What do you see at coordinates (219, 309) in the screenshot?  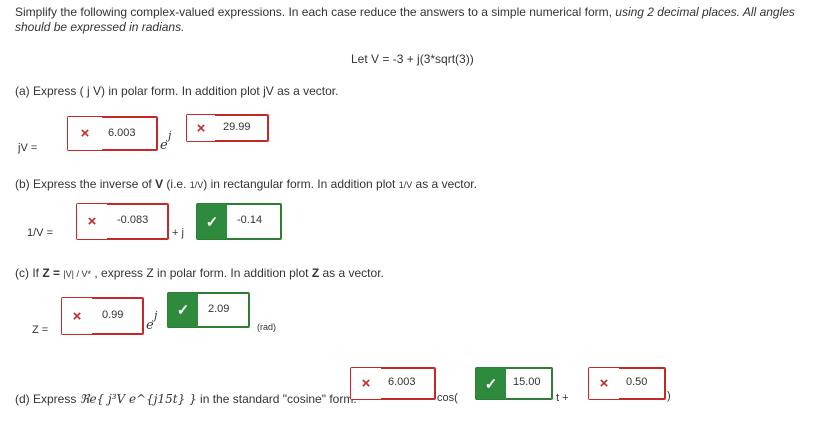 I see `part-c-angle-value: 2.09` at bounding box center [219, 309].